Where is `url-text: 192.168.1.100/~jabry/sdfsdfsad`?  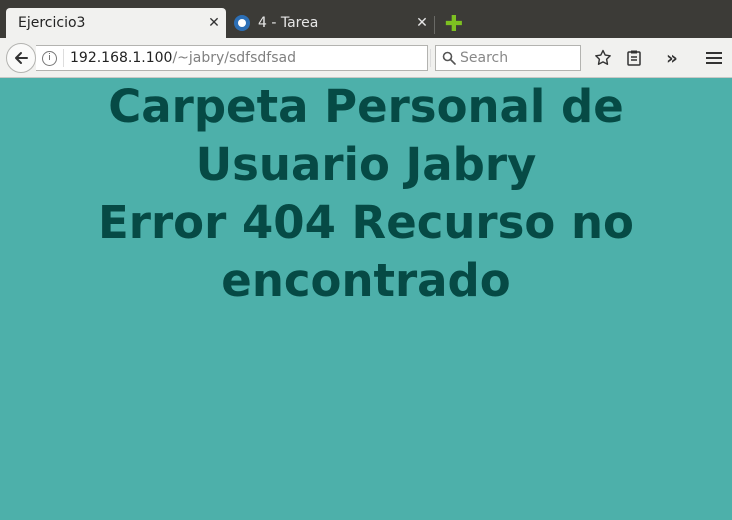
url-text: 192.168.1.100/~jabry/sdfsdfsad is located at coordinates (183, 58).